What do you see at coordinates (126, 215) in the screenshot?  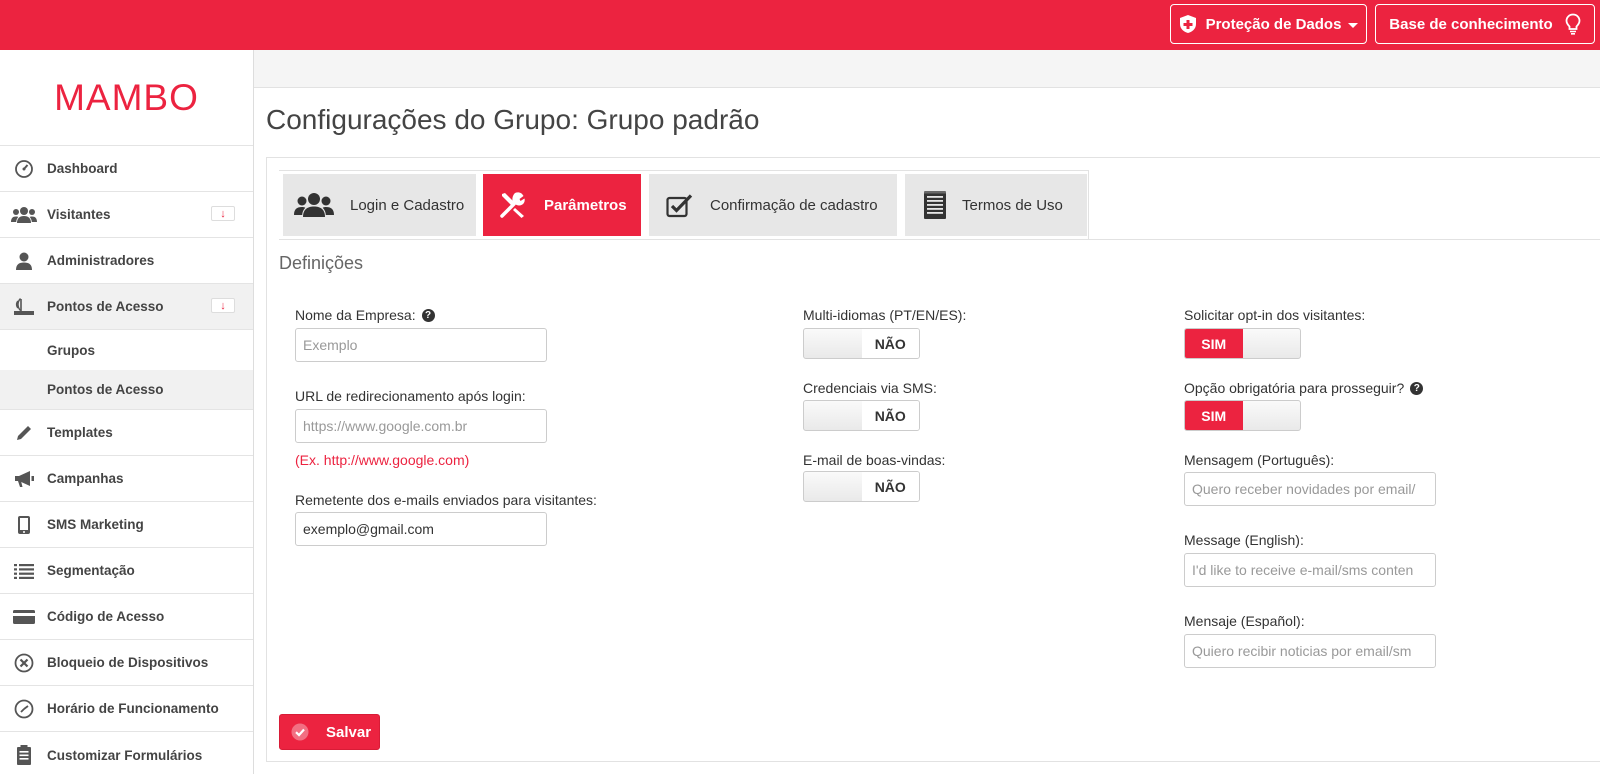 I see `sidebar-item-visitantes: Visitantes ↓` at bounding box center [126, 215].